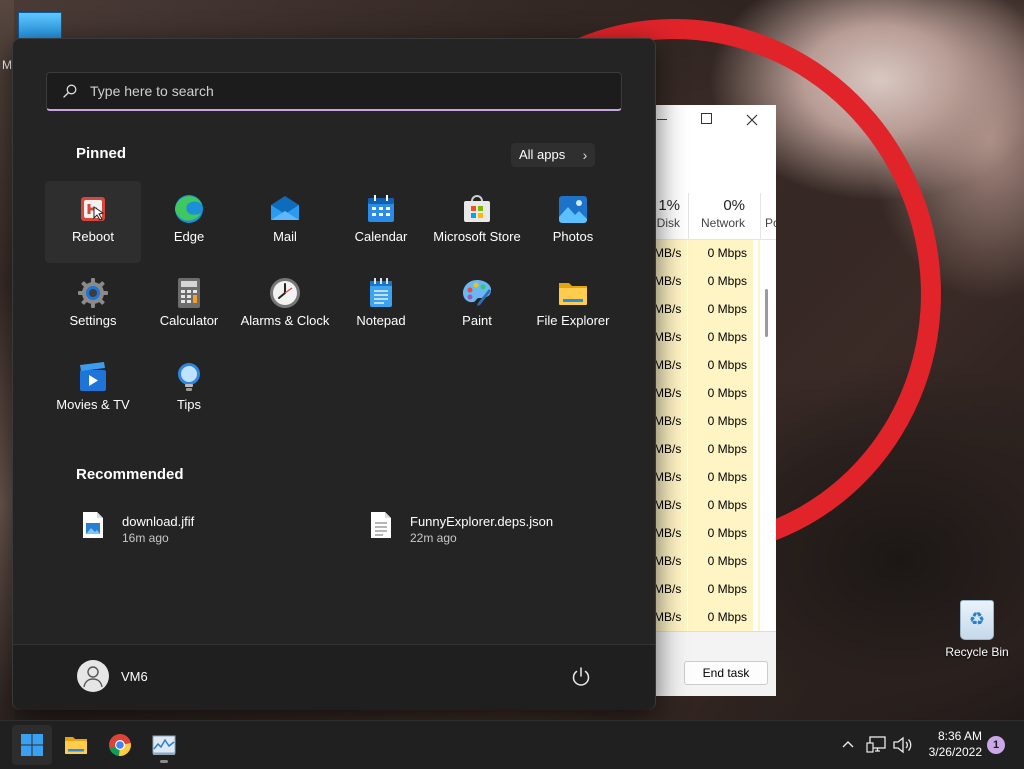  I want to click on chevron-right-icon: ›, so click(585, 155).